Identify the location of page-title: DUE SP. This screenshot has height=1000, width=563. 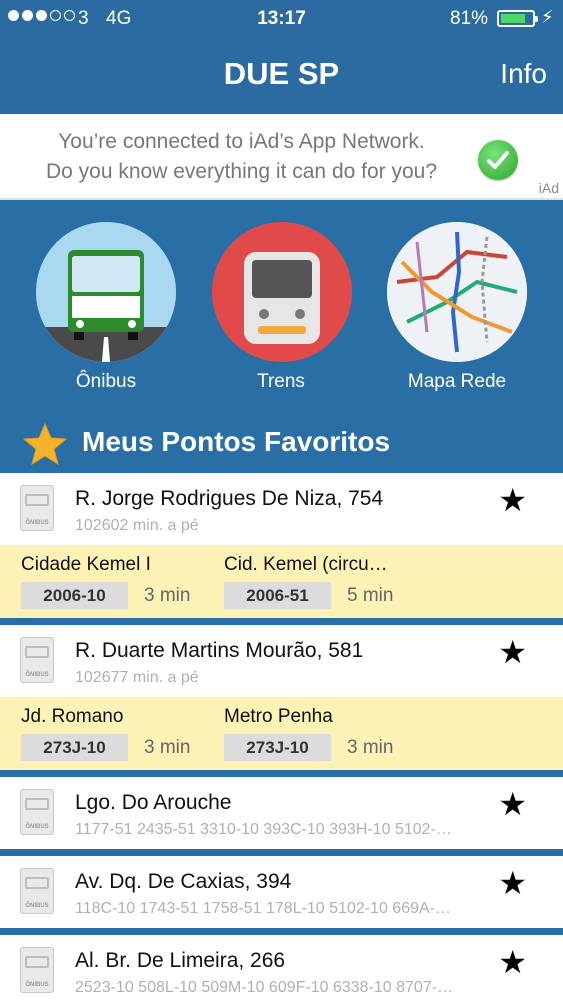
(281, 73).